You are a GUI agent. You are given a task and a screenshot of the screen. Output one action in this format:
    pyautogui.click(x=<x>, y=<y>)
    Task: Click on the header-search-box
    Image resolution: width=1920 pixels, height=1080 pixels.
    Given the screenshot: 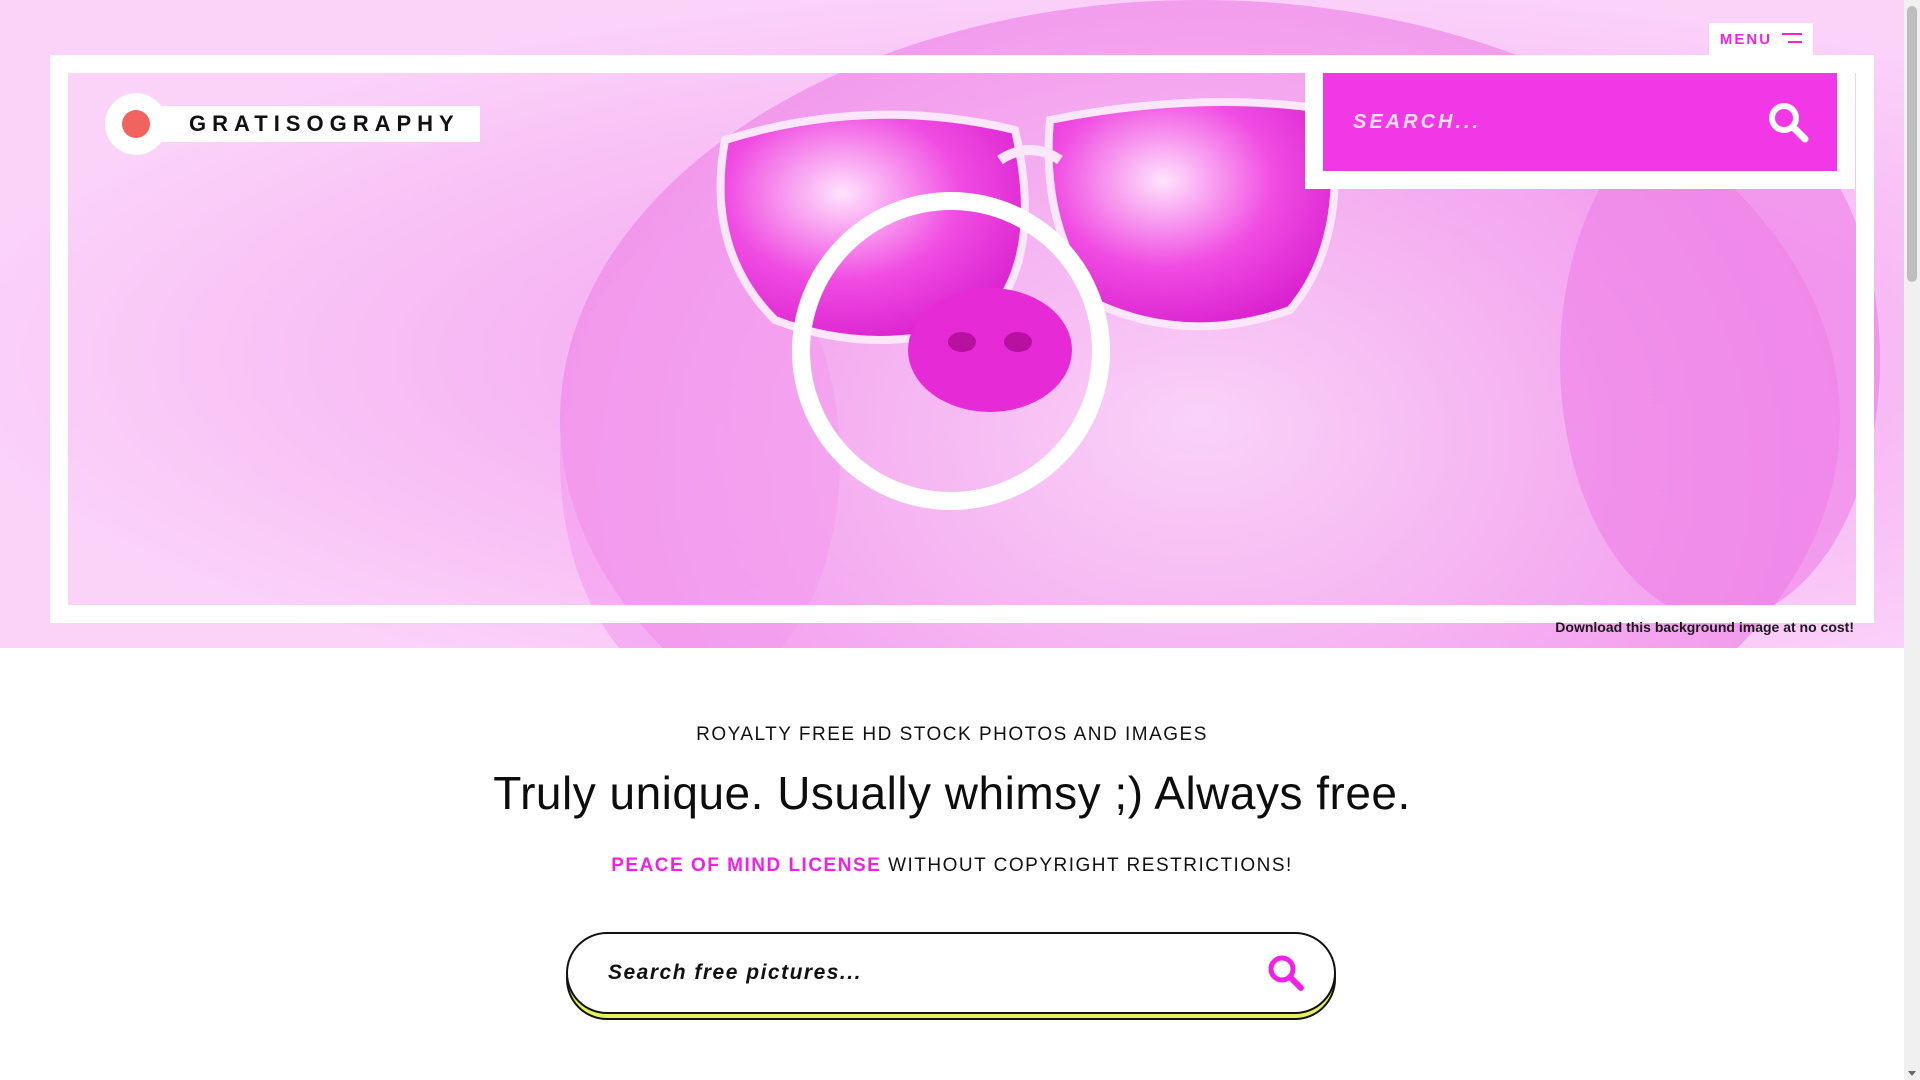 What is the action you would take?
    pyautogui.click(x=1580, y=122)
    